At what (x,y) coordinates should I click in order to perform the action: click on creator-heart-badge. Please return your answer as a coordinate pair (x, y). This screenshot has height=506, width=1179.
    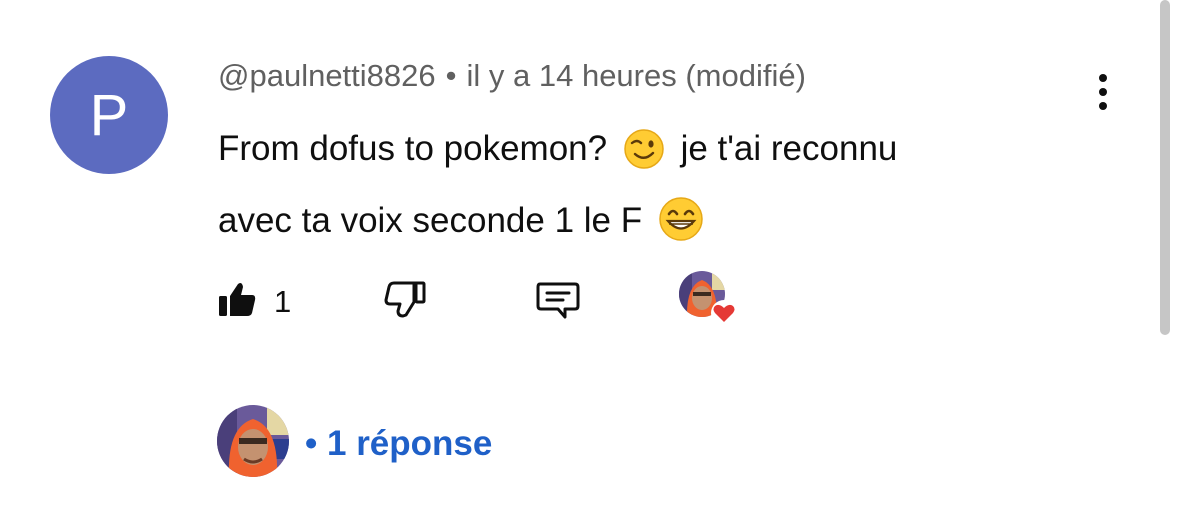
    Looking at the image, I should click on (709, 301).